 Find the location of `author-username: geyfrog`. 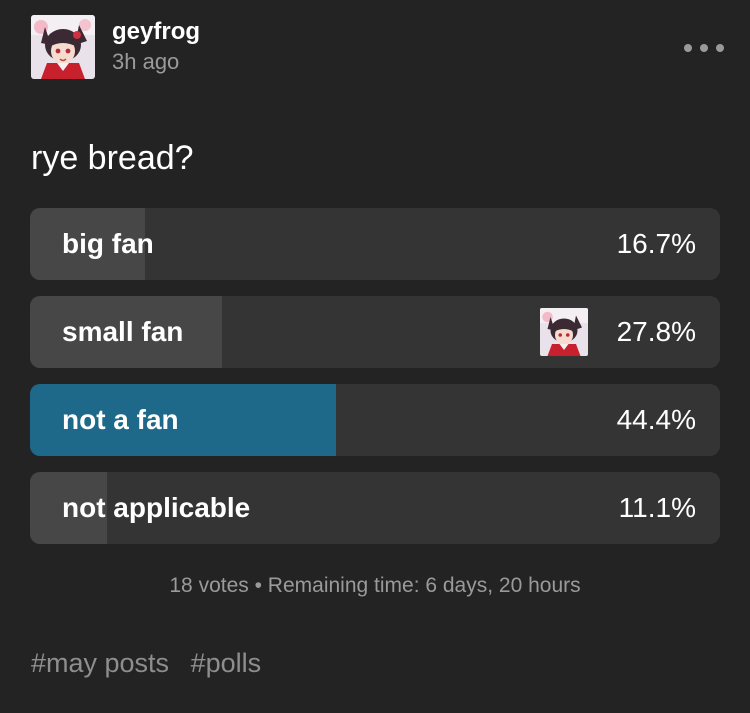

author-username: geyfrog is located at coordinates (156, 32).